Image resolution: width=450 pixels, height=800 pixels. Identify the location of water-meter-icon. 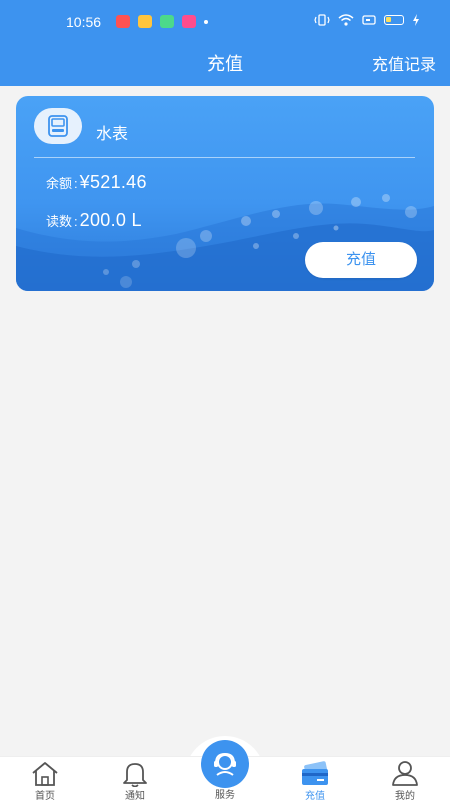
(58, 126).